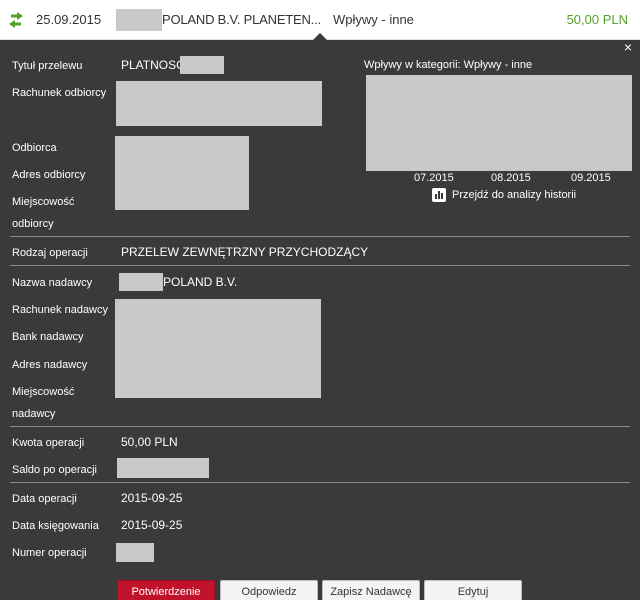  I want to click on amount-label: Kwota operacji, so click(48, 443).